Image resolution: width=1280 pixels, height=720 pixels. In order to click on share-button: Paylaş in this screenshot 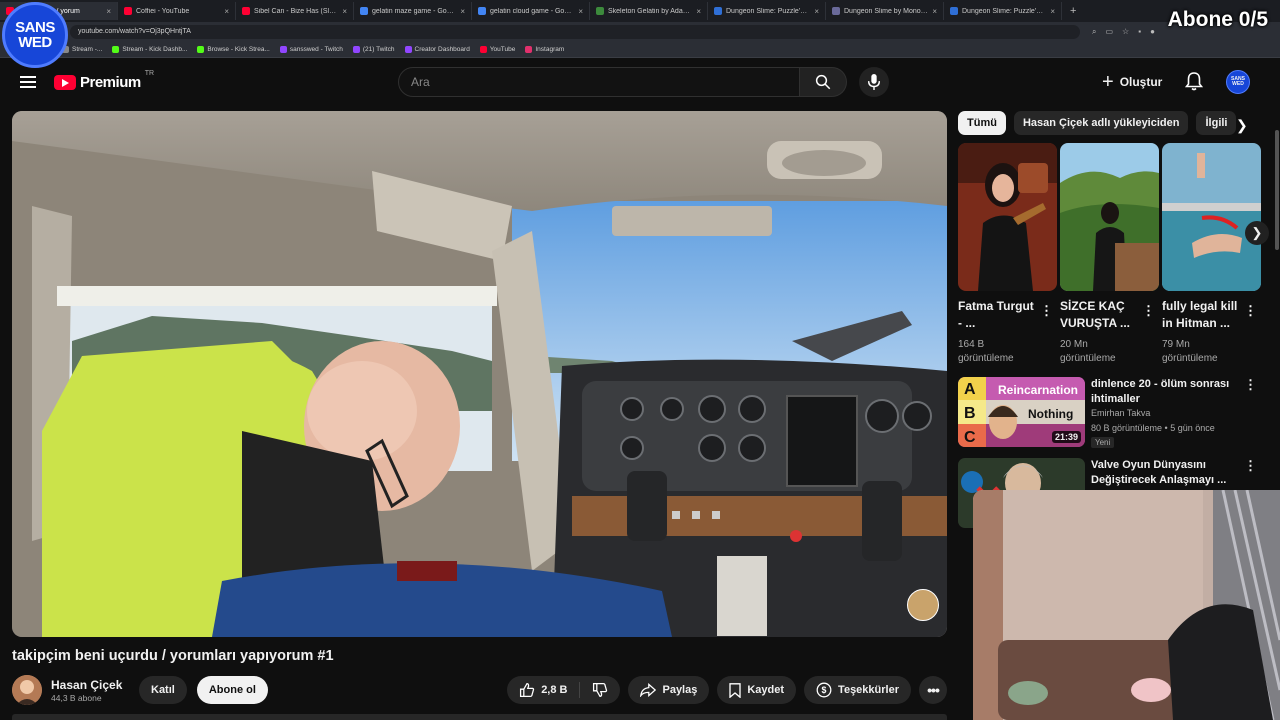, I will do `click(669, 690)`.